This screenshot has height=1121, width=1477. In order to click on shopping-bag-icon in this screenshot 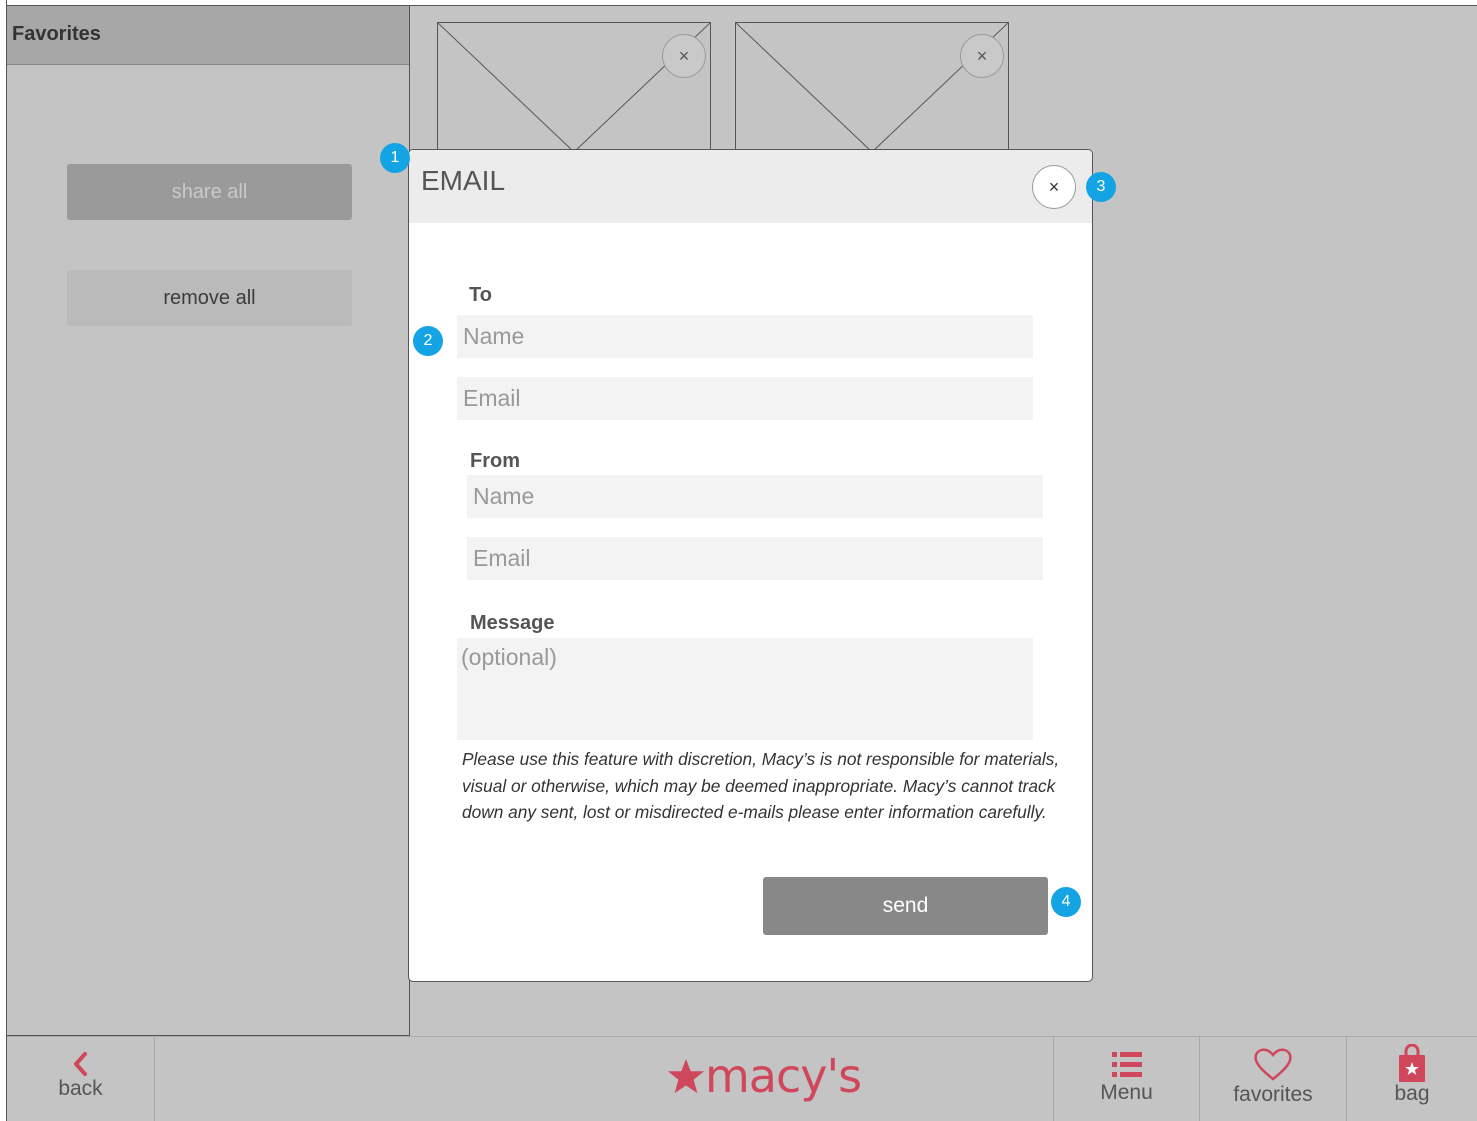, I will do `click(1412, 1063)`.